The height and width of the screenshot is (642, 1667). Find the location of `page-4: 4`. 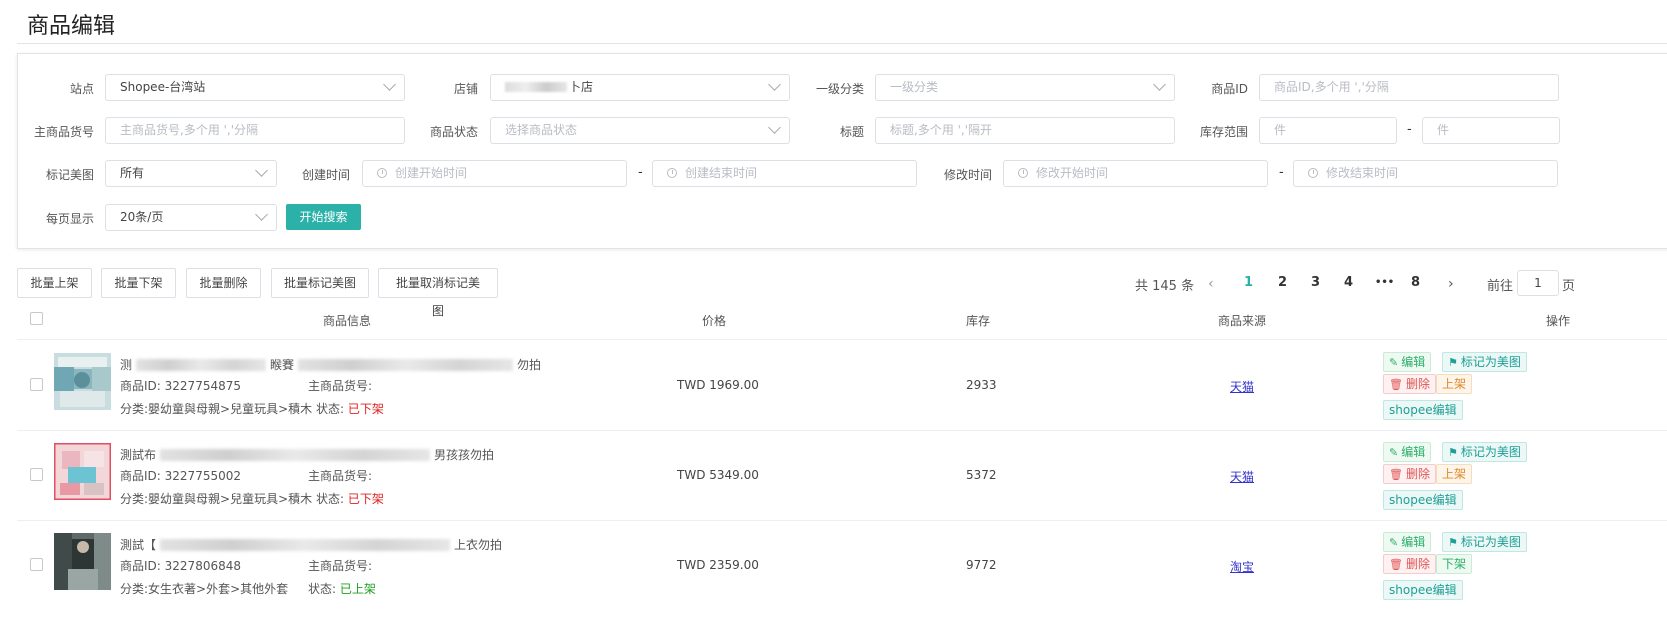

page-4: 4 is located at coordinates (1348, 282).